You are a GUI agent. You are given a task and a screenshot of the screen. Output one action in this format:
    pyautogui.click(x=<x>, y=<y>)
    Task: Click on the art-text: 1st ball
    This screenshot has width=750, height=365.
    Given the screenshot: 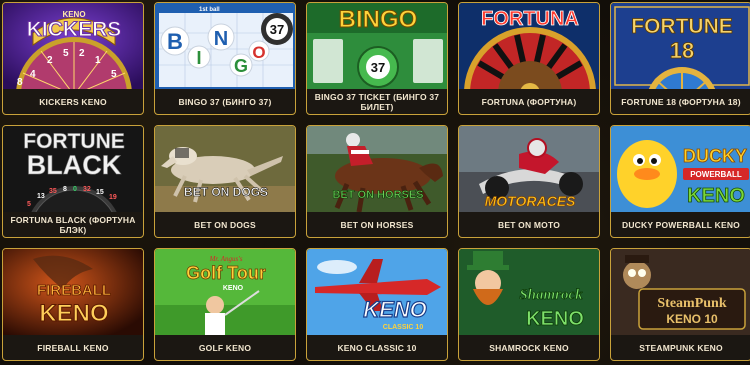 What is the action you would take?
    pyautogui.click(x=209, y=10)
    